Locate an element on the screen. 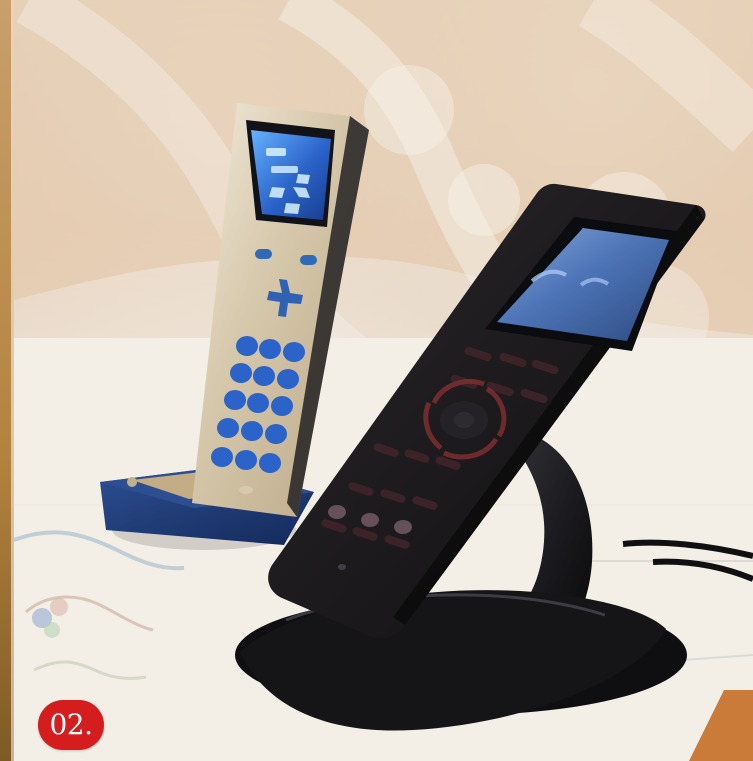  number-badge-label: 02. is located at coordinates (71, 724).